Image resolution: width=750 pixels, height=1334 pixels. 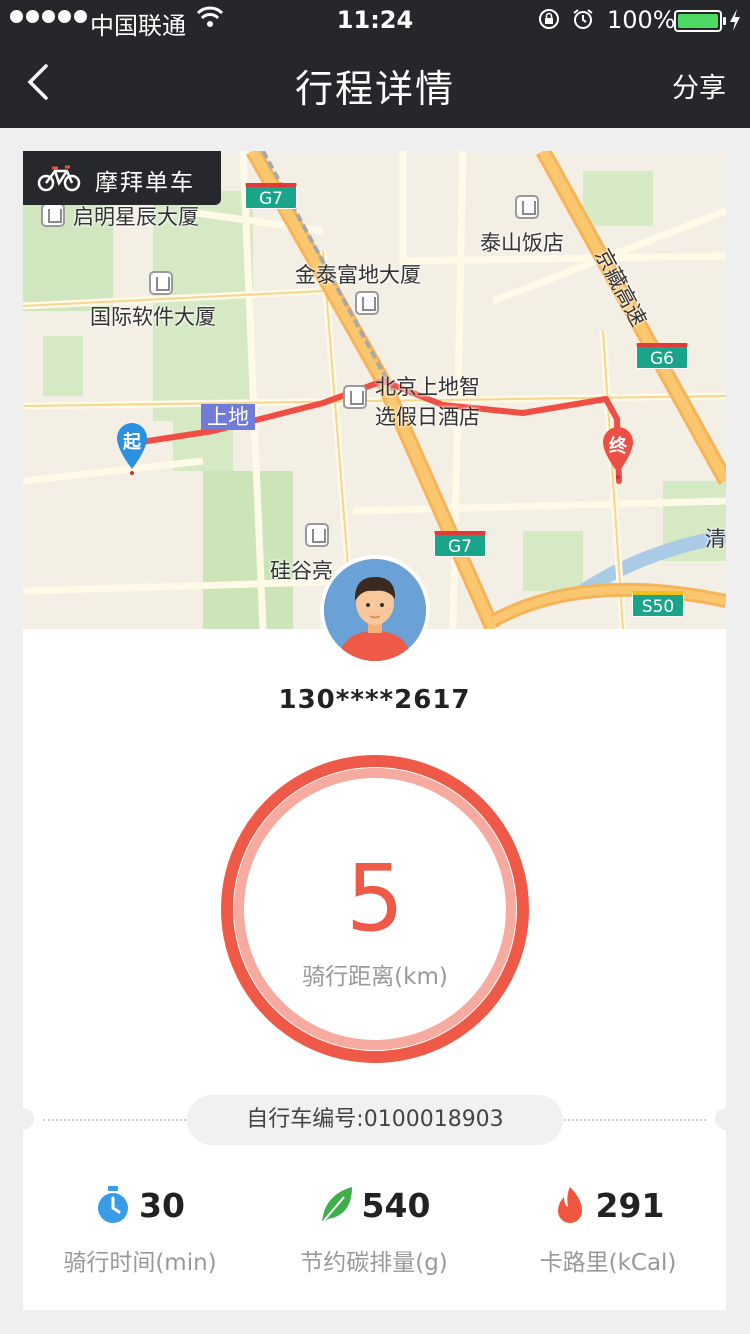 I want to click on distance-value: 5, so click(x=375, y=898).